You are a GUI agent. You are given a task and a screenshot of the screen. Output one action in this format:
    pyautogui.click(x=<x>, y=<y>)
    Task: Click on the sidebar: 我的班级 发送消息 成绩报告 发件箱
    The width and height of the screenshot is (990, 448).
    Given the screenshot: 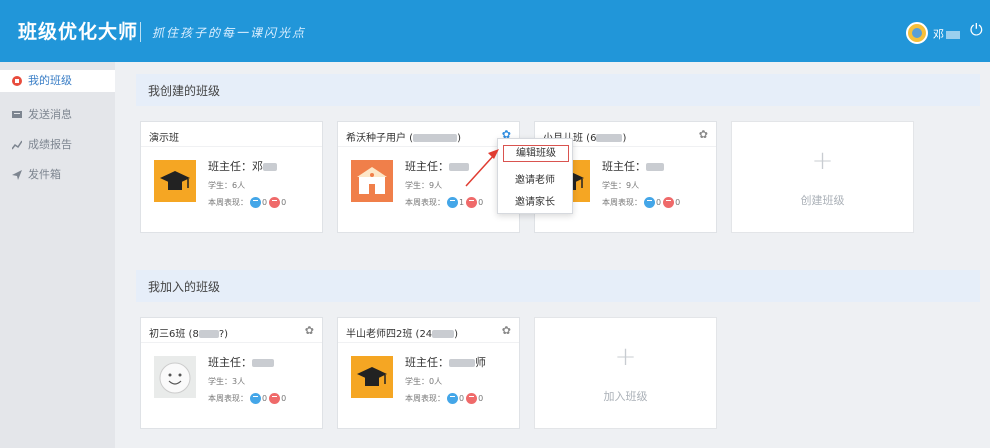 What is the action you would take?
    pyautogui.click(x=57, y=255)
    